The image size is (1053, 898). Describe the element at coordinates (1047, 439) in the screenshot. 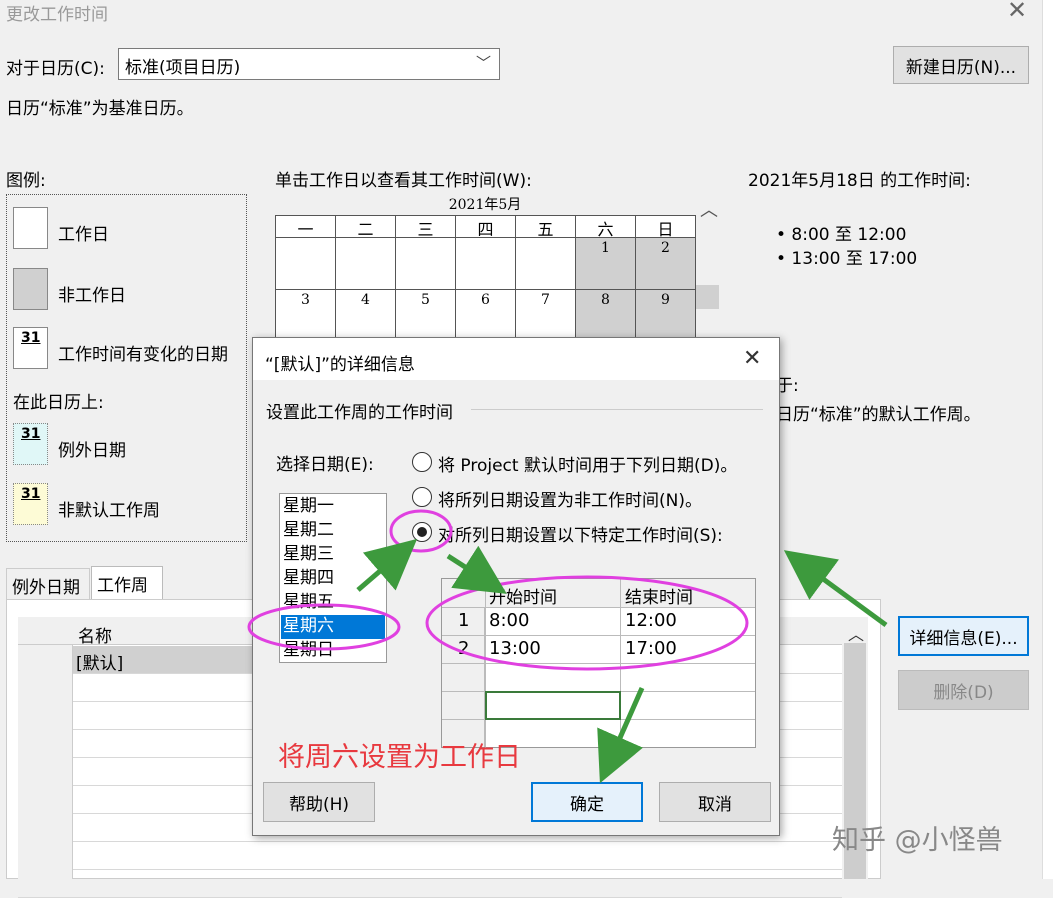

I see `background-window-edge` at that location.